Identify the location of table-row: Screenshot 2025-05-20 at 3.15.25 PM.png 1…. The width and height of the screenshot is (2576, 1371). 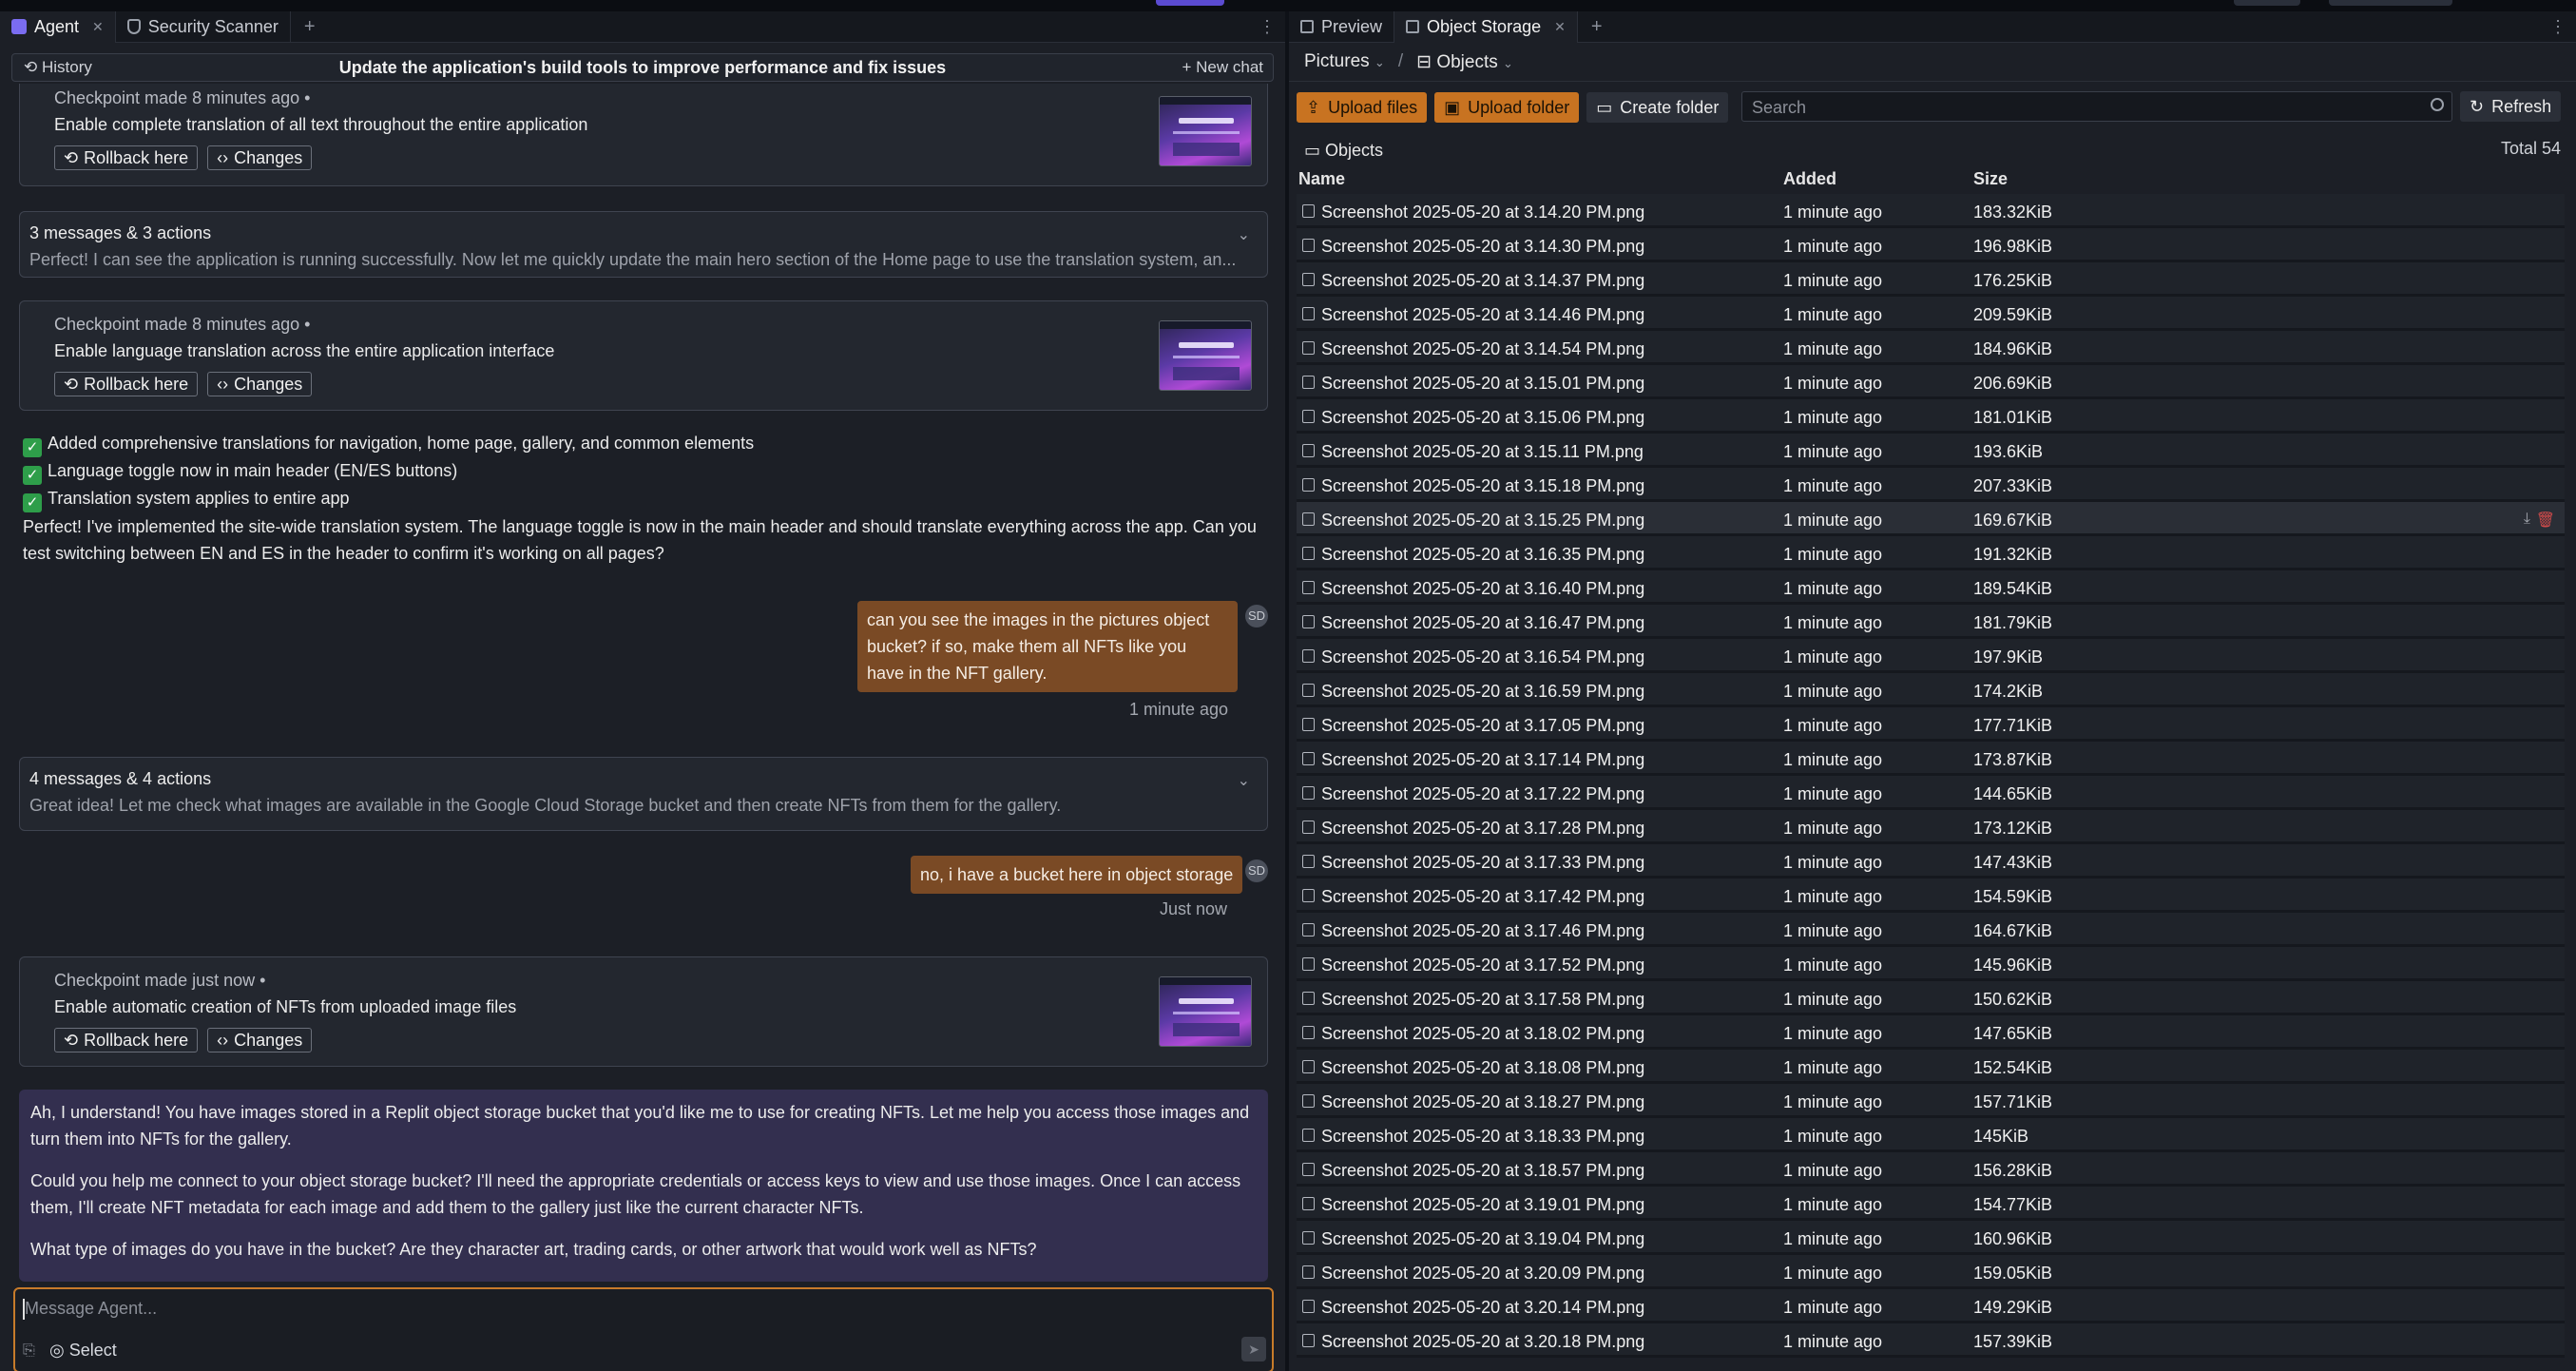
(1931, 519).